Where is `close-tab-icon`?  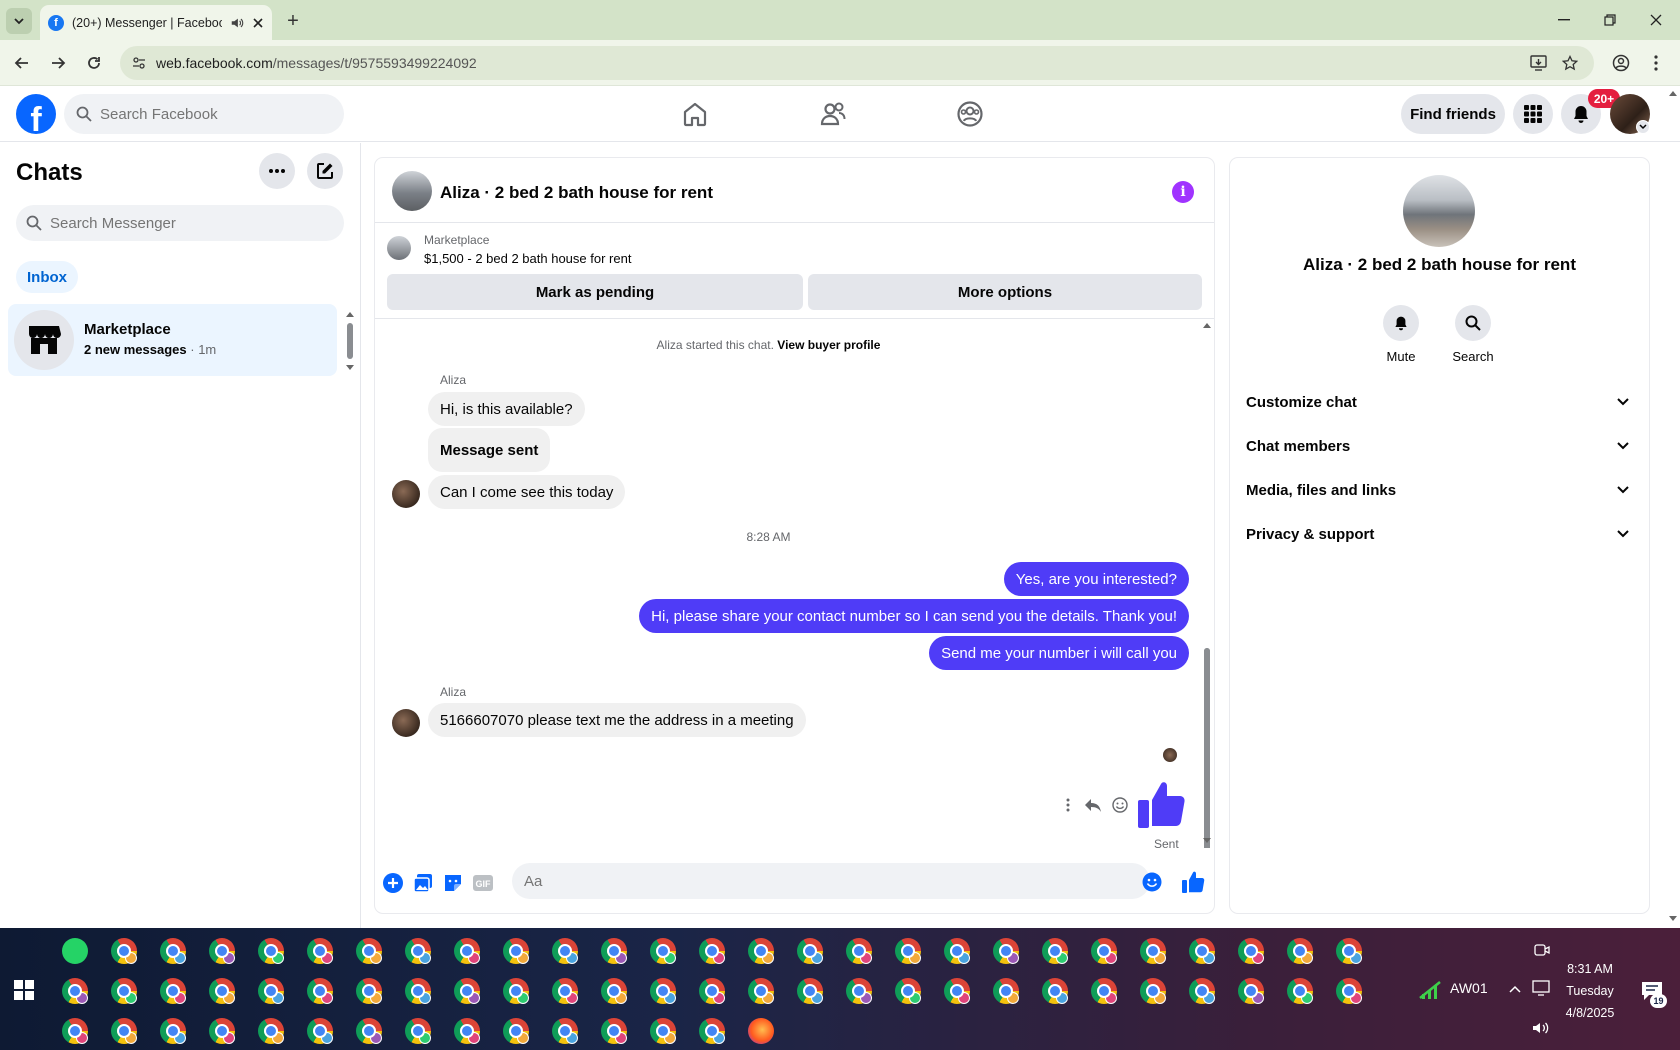
close-tab-icon is located at coordinates (258, 23).